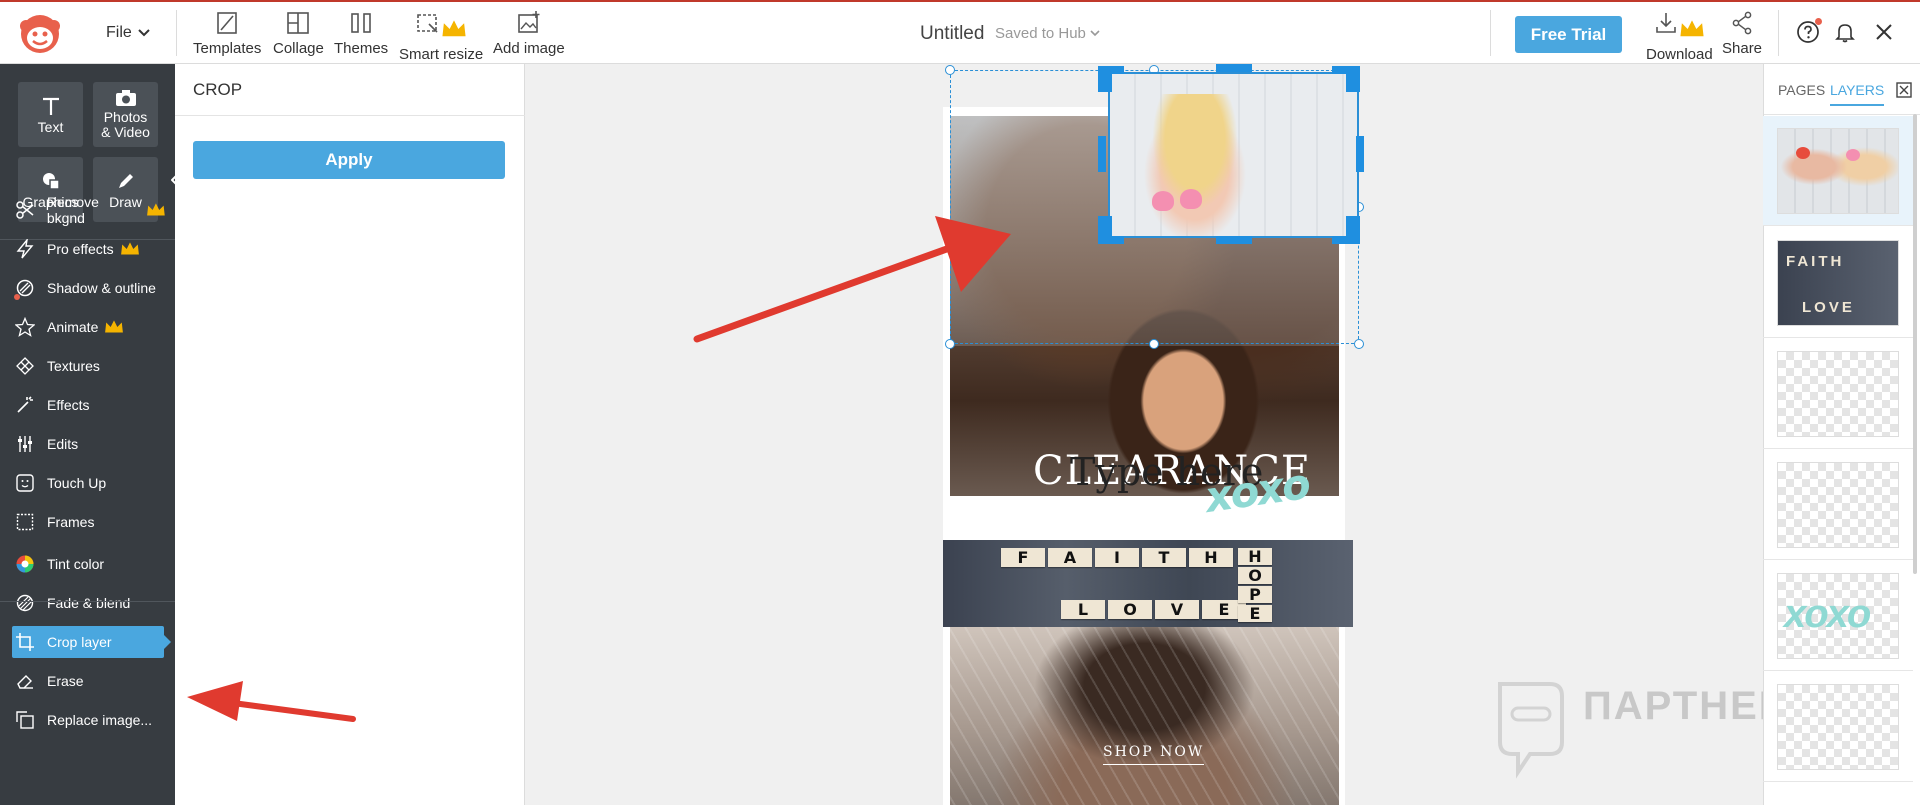  Describe the element at coordinates (1742, 48) in the screenshot. I see `share-label: Share` at that location.